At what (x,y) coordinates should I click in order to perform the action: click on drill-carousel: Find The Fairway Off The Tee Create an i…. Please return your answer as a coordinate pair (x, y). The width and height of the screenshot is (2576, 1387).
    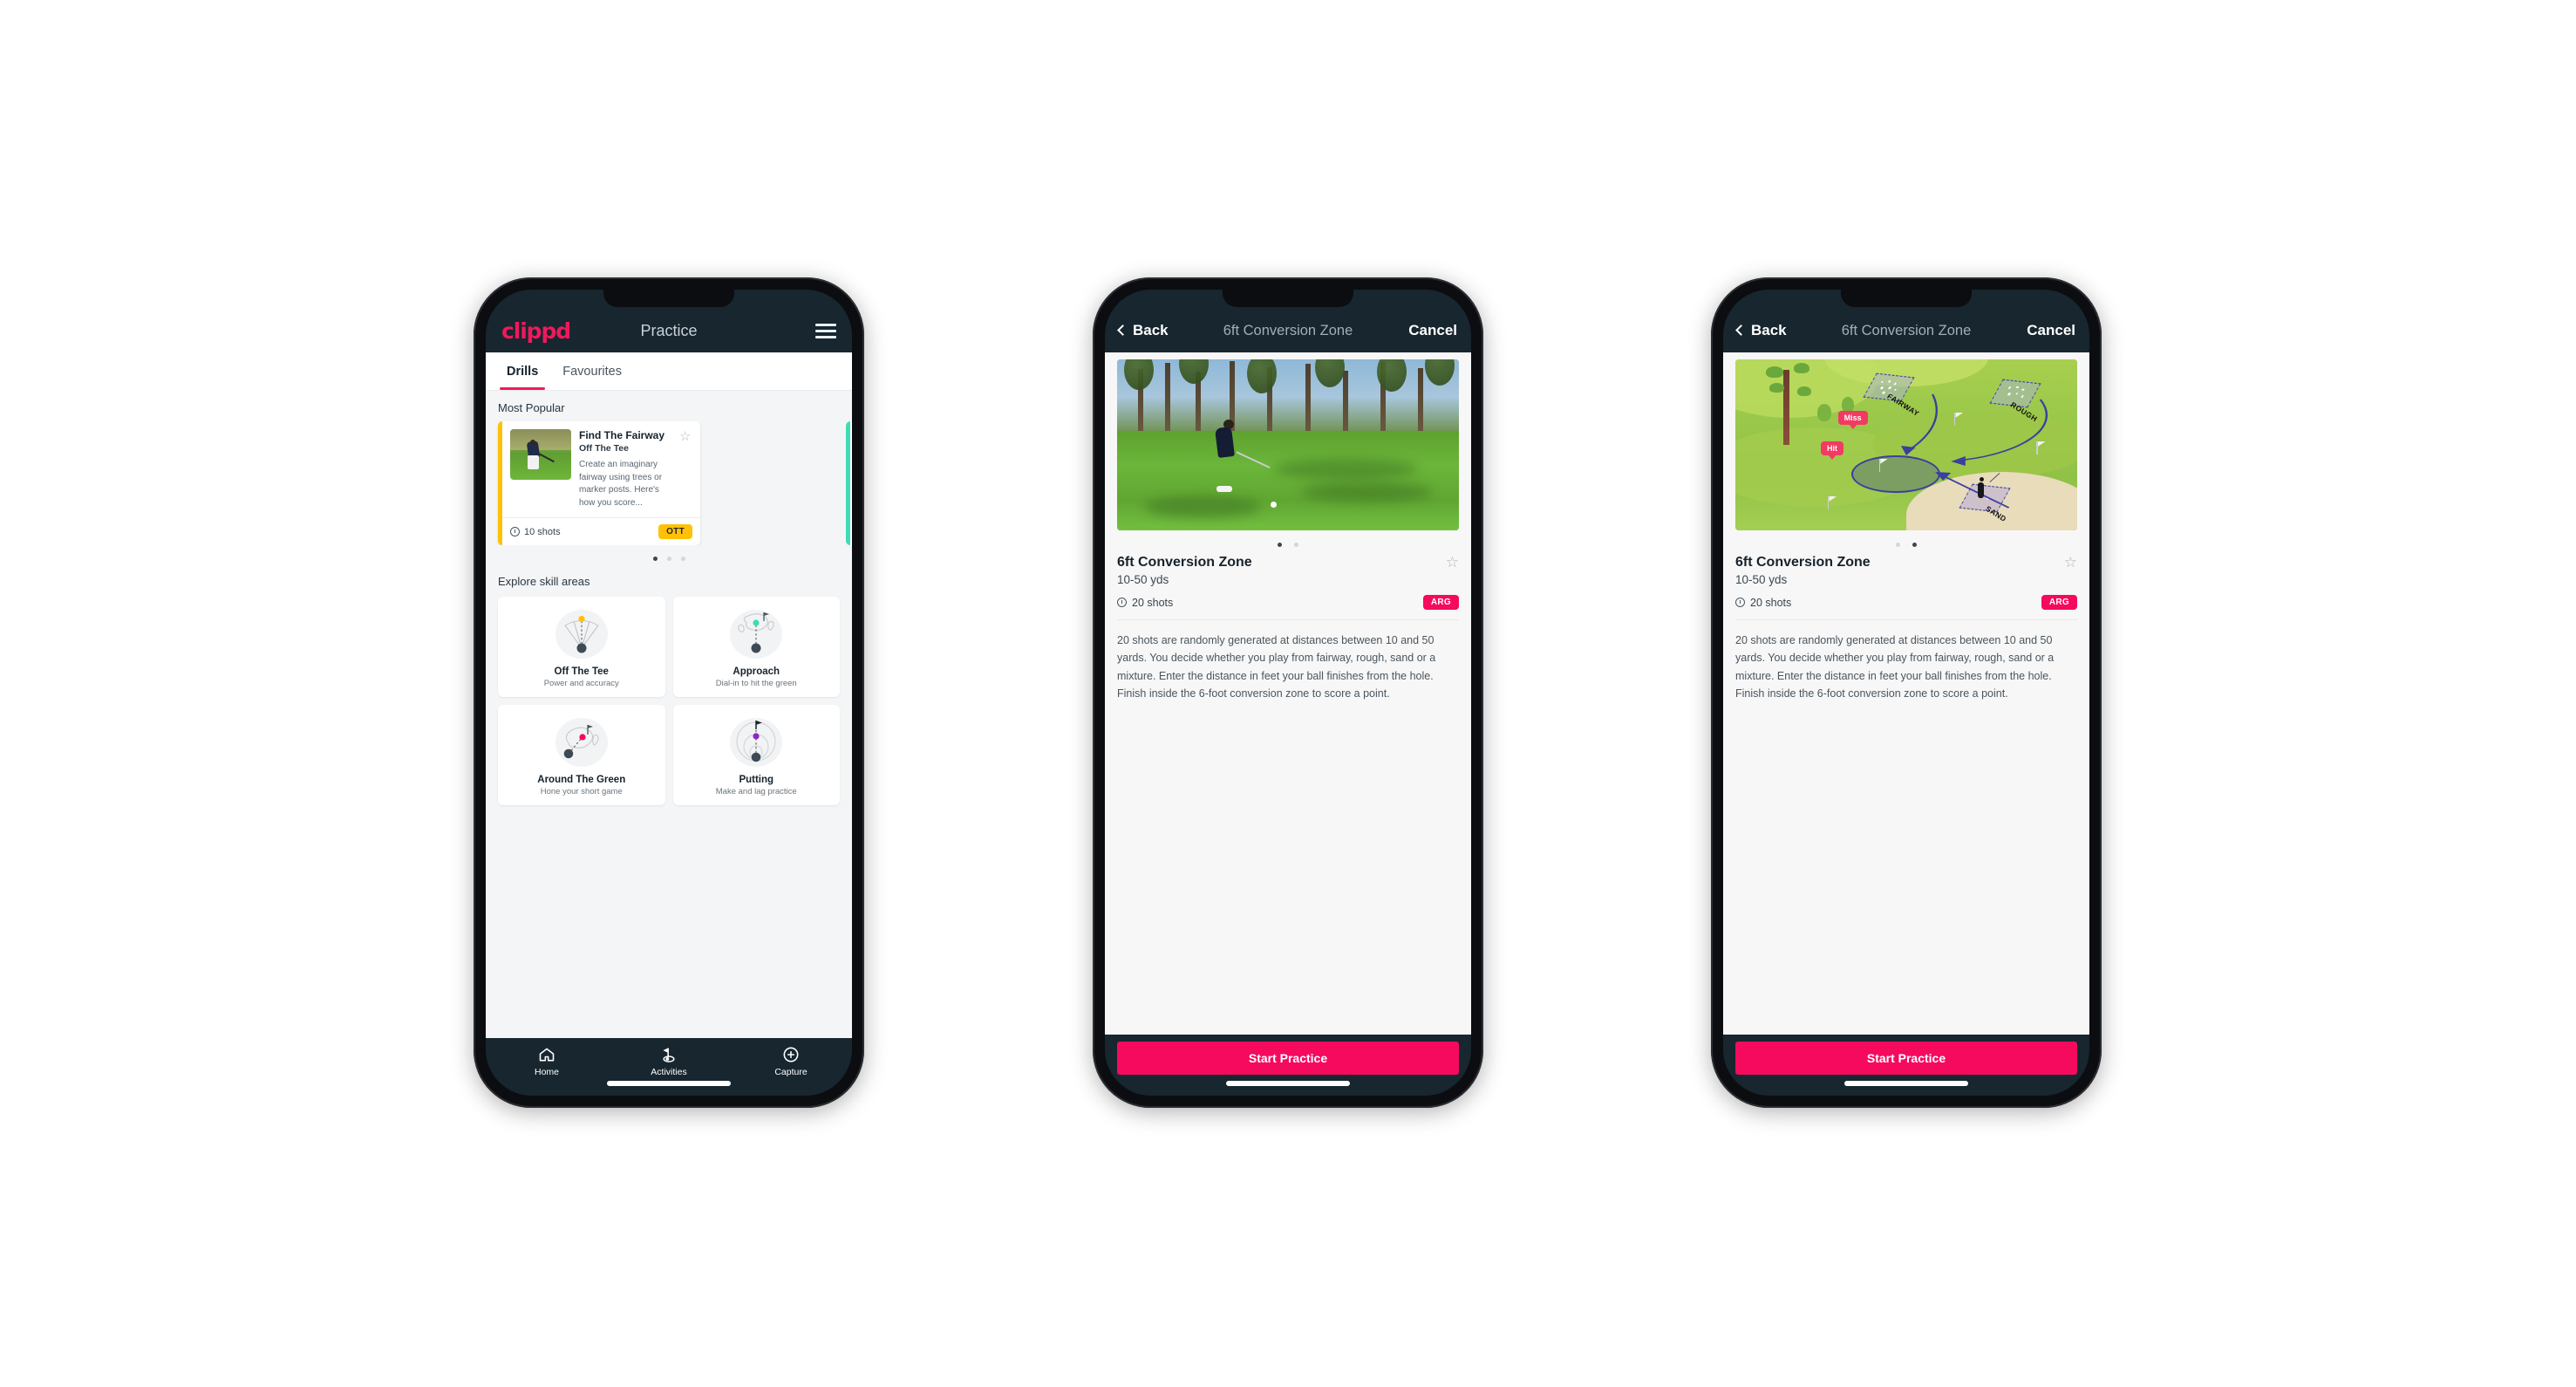
    Looking at the image, I should click on (669, 483).